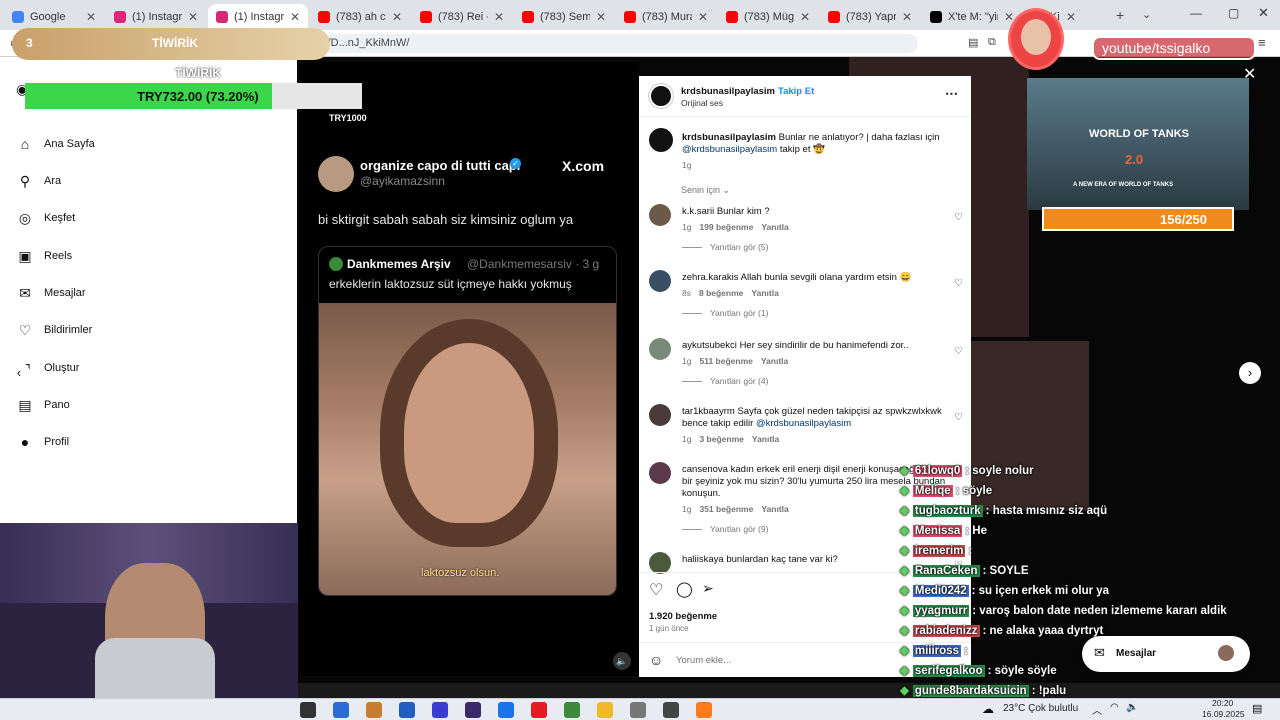  What do you see at coordinates (702, 103) in the screenshot?
I see `audio-label: Orijinal ses` at bounding box center [702, 103].